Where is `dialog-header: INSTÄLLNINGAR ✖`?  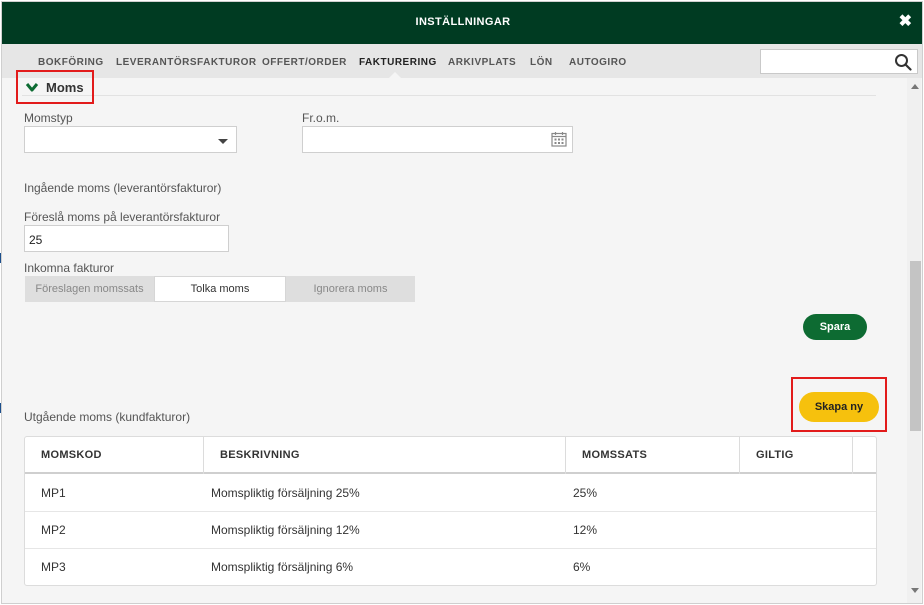 dialog-header: INSTÄLLNINGAR ✖ is located at coordinates (462, 23).